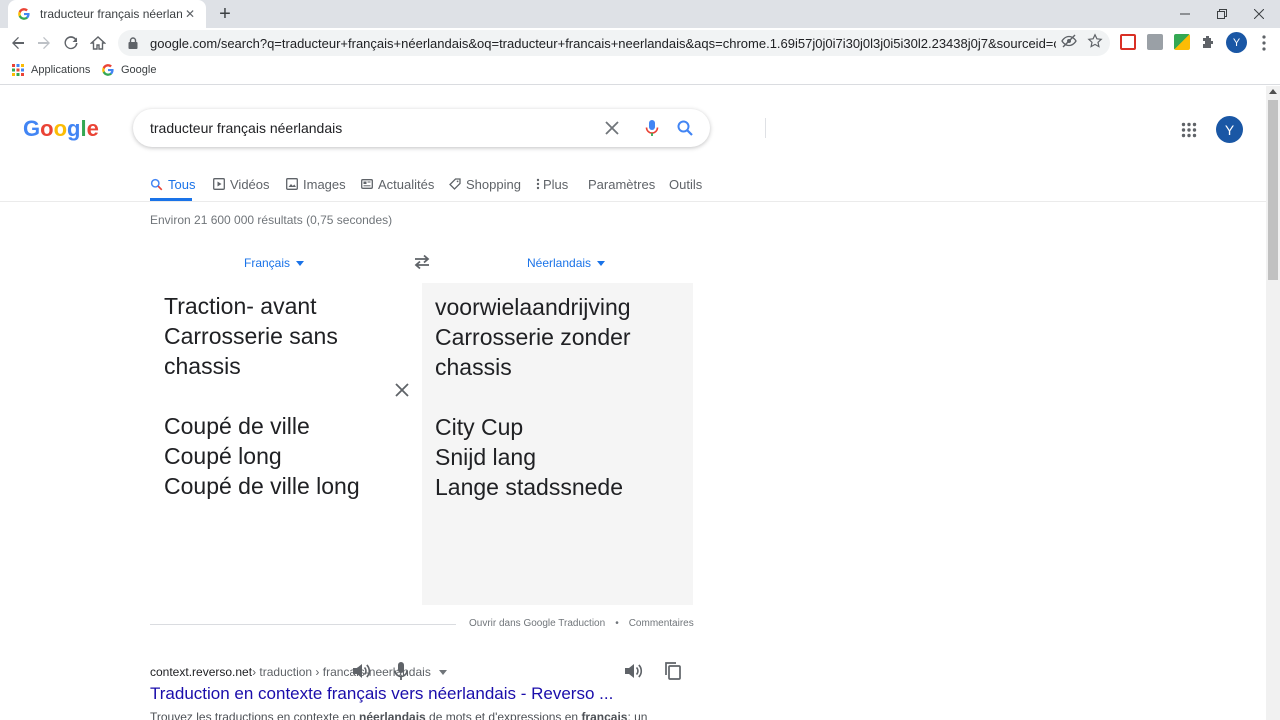 This screenshot has width=1280, height=720. What do you see at coordinates (18, 43) in the screenshot?
I see `back-icon` at bounding box center [18, 43].